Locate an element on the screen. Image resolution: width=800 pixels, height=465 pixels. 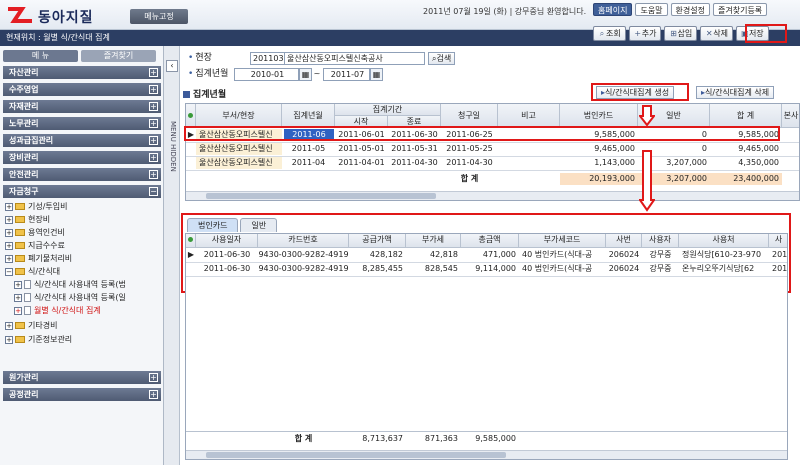
table-cell: 1,143,000 is located at coordinates (599, 163).